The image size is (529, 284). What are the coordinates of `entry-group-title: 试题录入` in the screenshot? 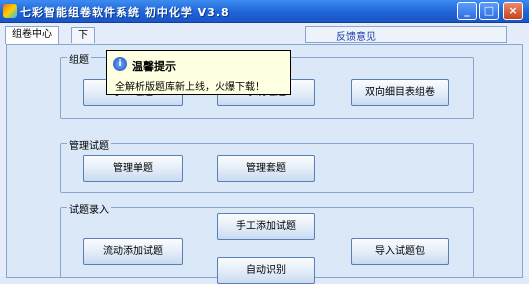 It's located at (89, 208).